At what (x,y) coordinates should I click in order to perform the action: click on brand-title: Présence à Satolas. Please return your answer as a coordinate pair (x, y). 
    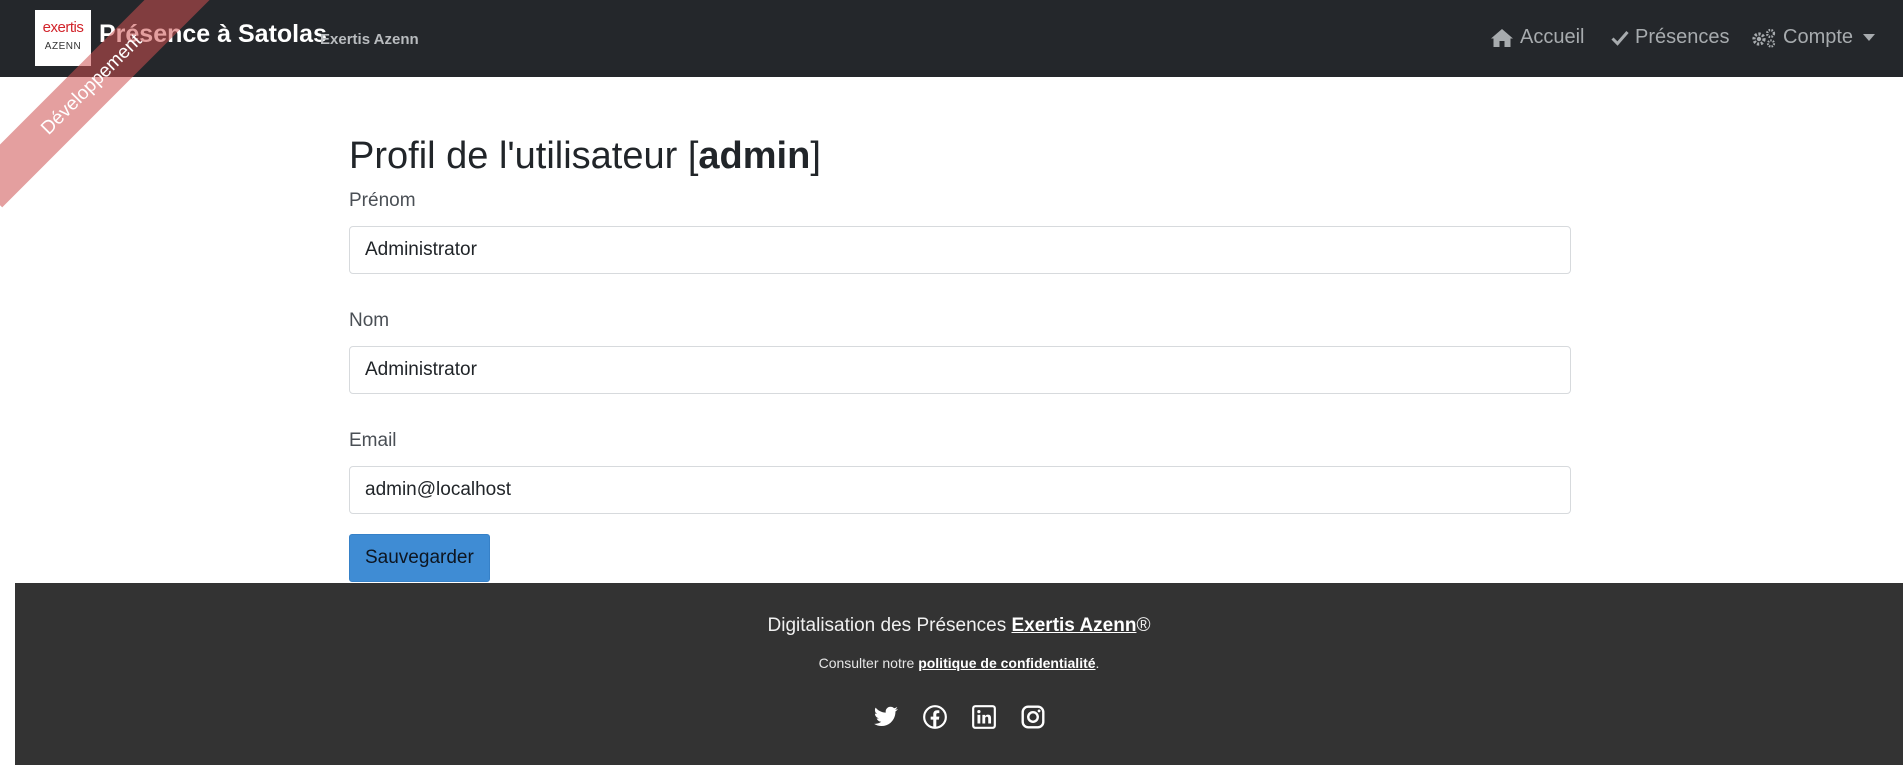
    Looking at the image, I should click on (213, 34).